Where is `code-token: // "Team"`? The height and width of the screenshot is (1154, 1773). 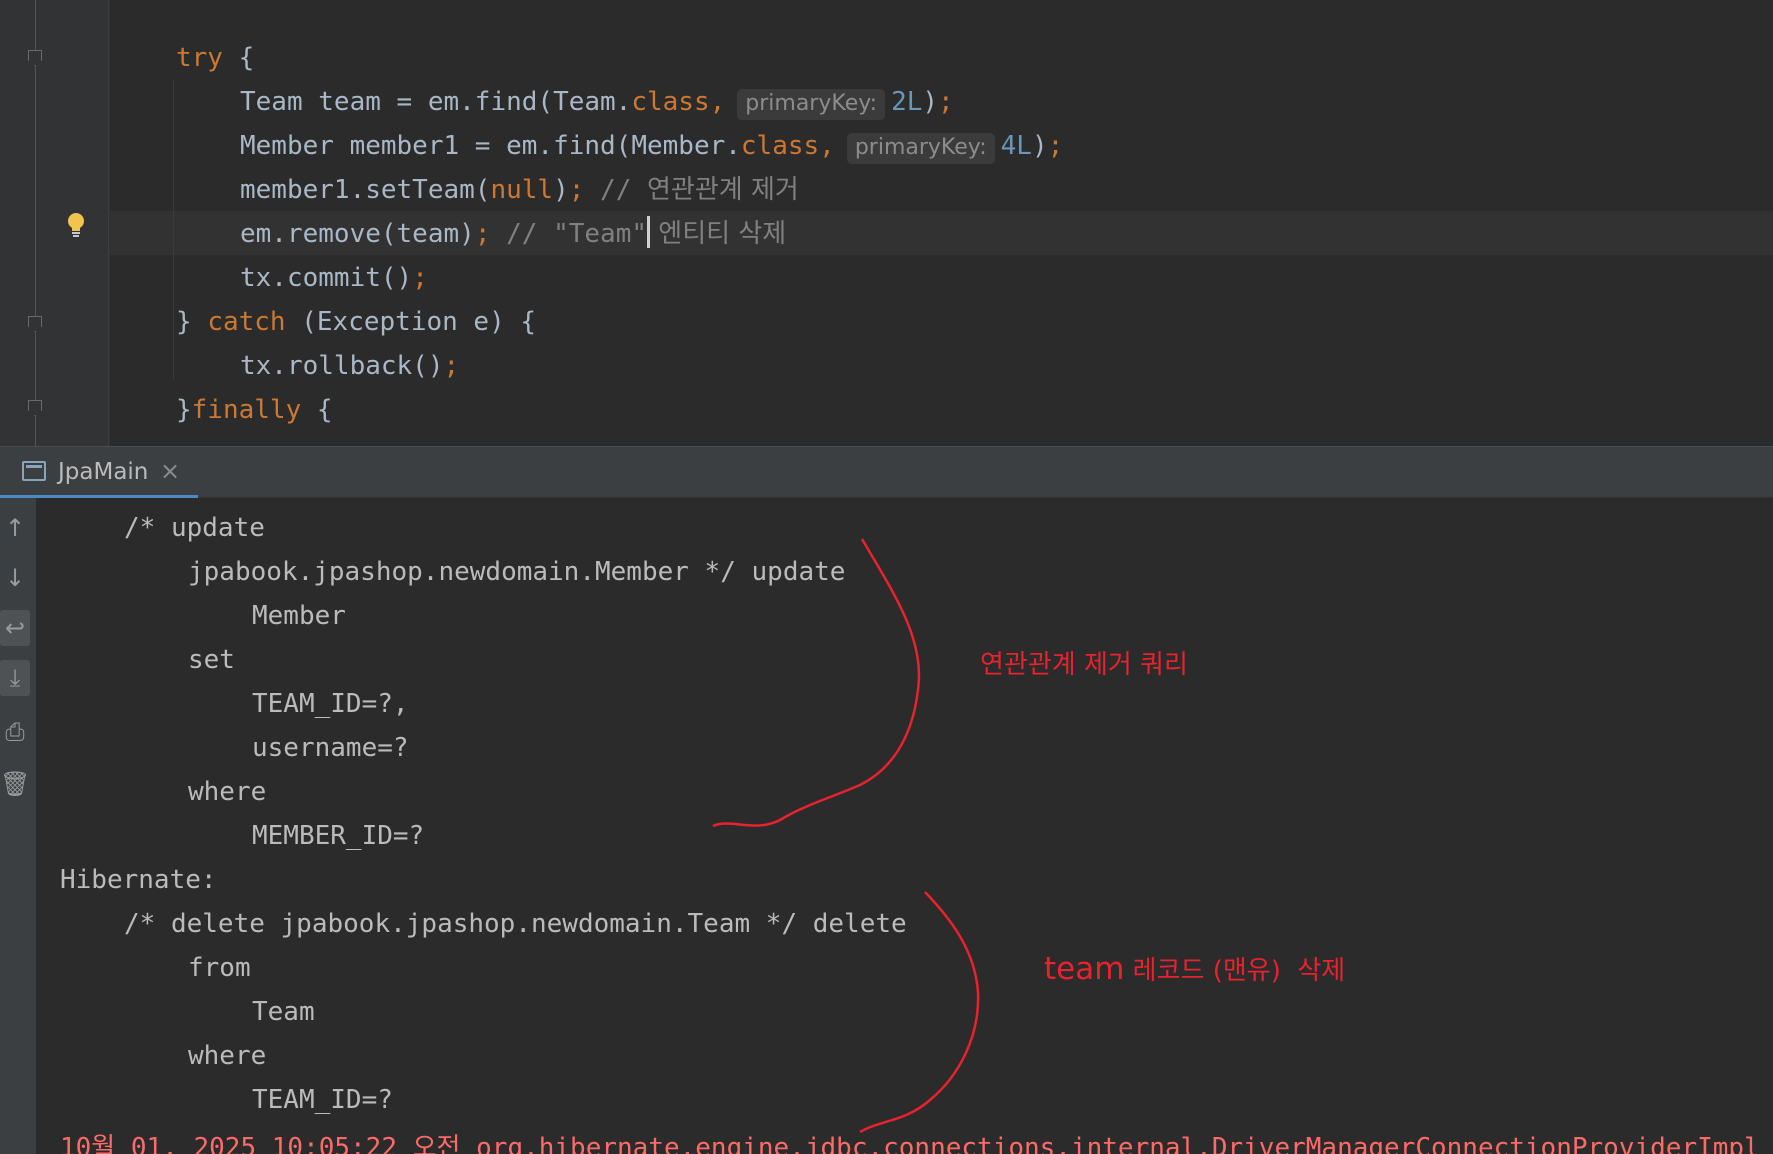
code-token: // "Team" is located at coordinates (569, 234).